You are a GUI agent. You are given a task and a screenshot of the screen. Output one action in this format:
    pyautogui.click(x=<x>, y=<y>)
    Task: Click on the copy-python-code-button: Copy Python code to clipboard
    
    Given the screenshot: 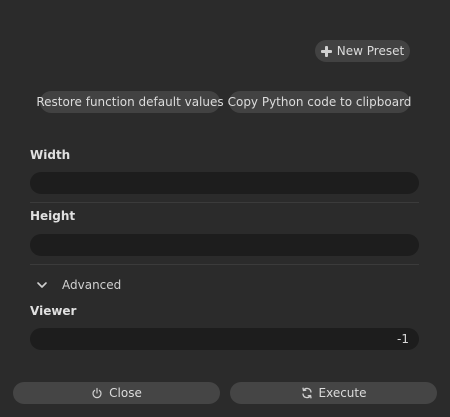 What is the action you would take?
    pyautogui.click(x=319, y=102)
    